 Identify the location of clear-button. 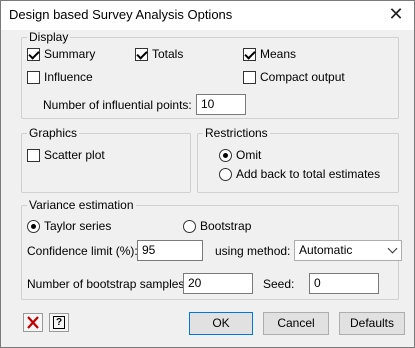
(33, 322).